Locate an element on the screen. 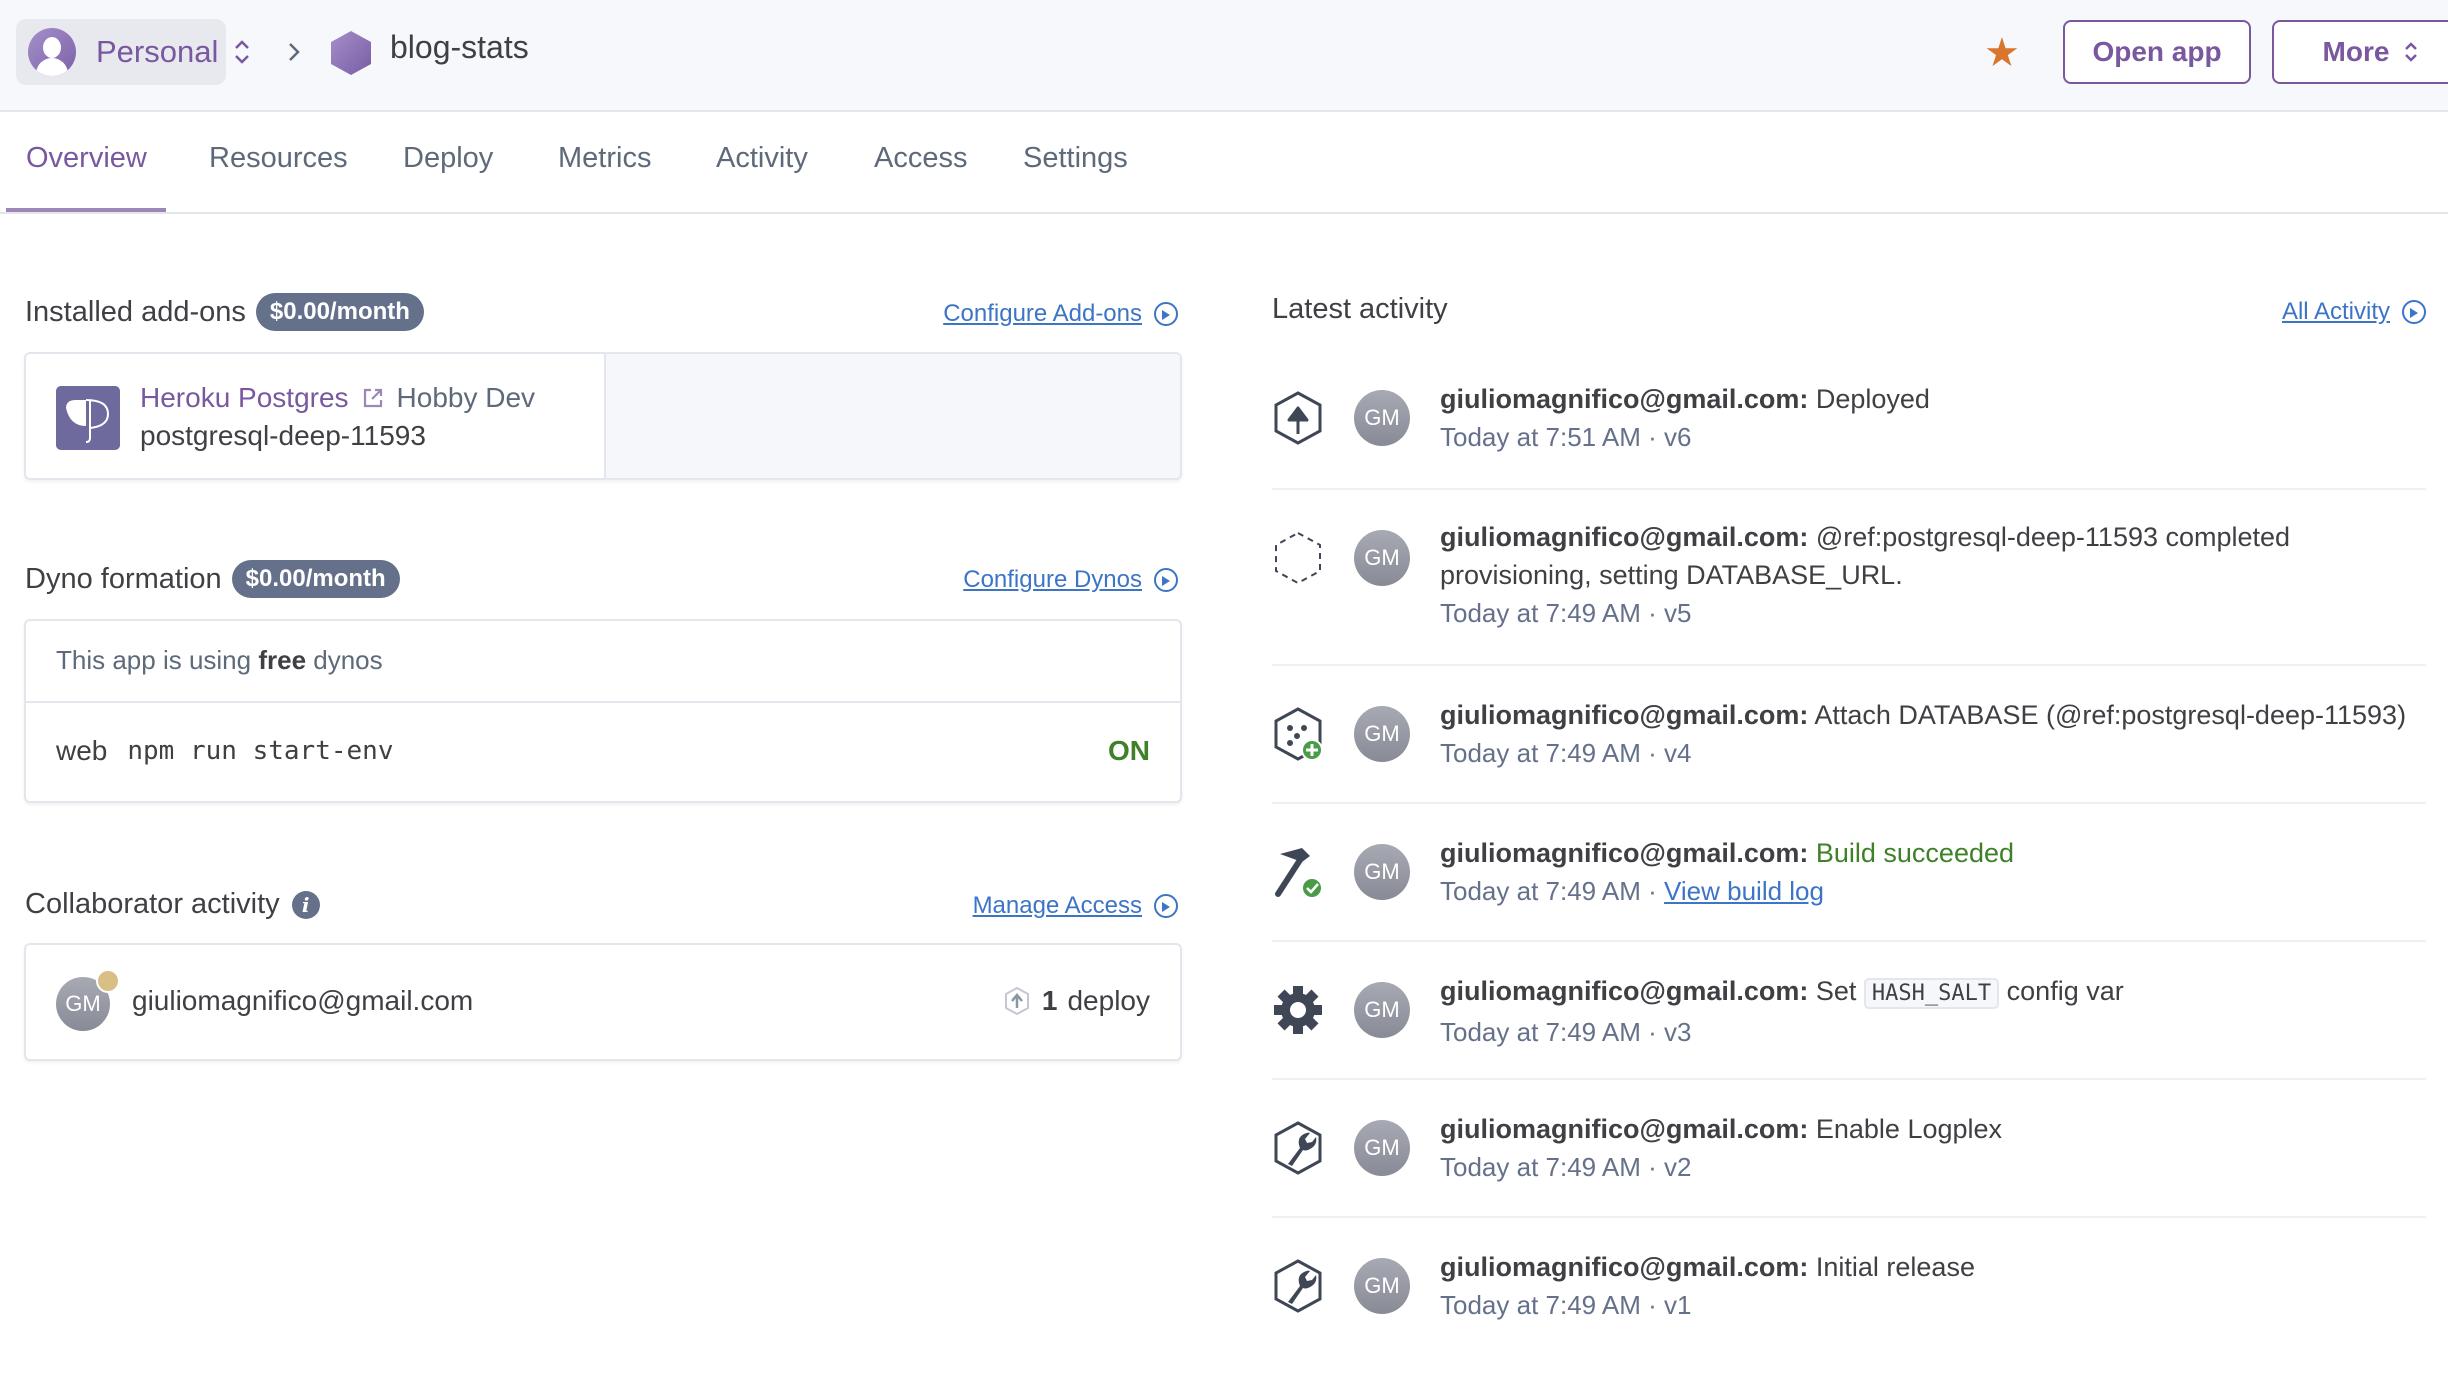  dyno-type: web is located at coordinates (82, 750).